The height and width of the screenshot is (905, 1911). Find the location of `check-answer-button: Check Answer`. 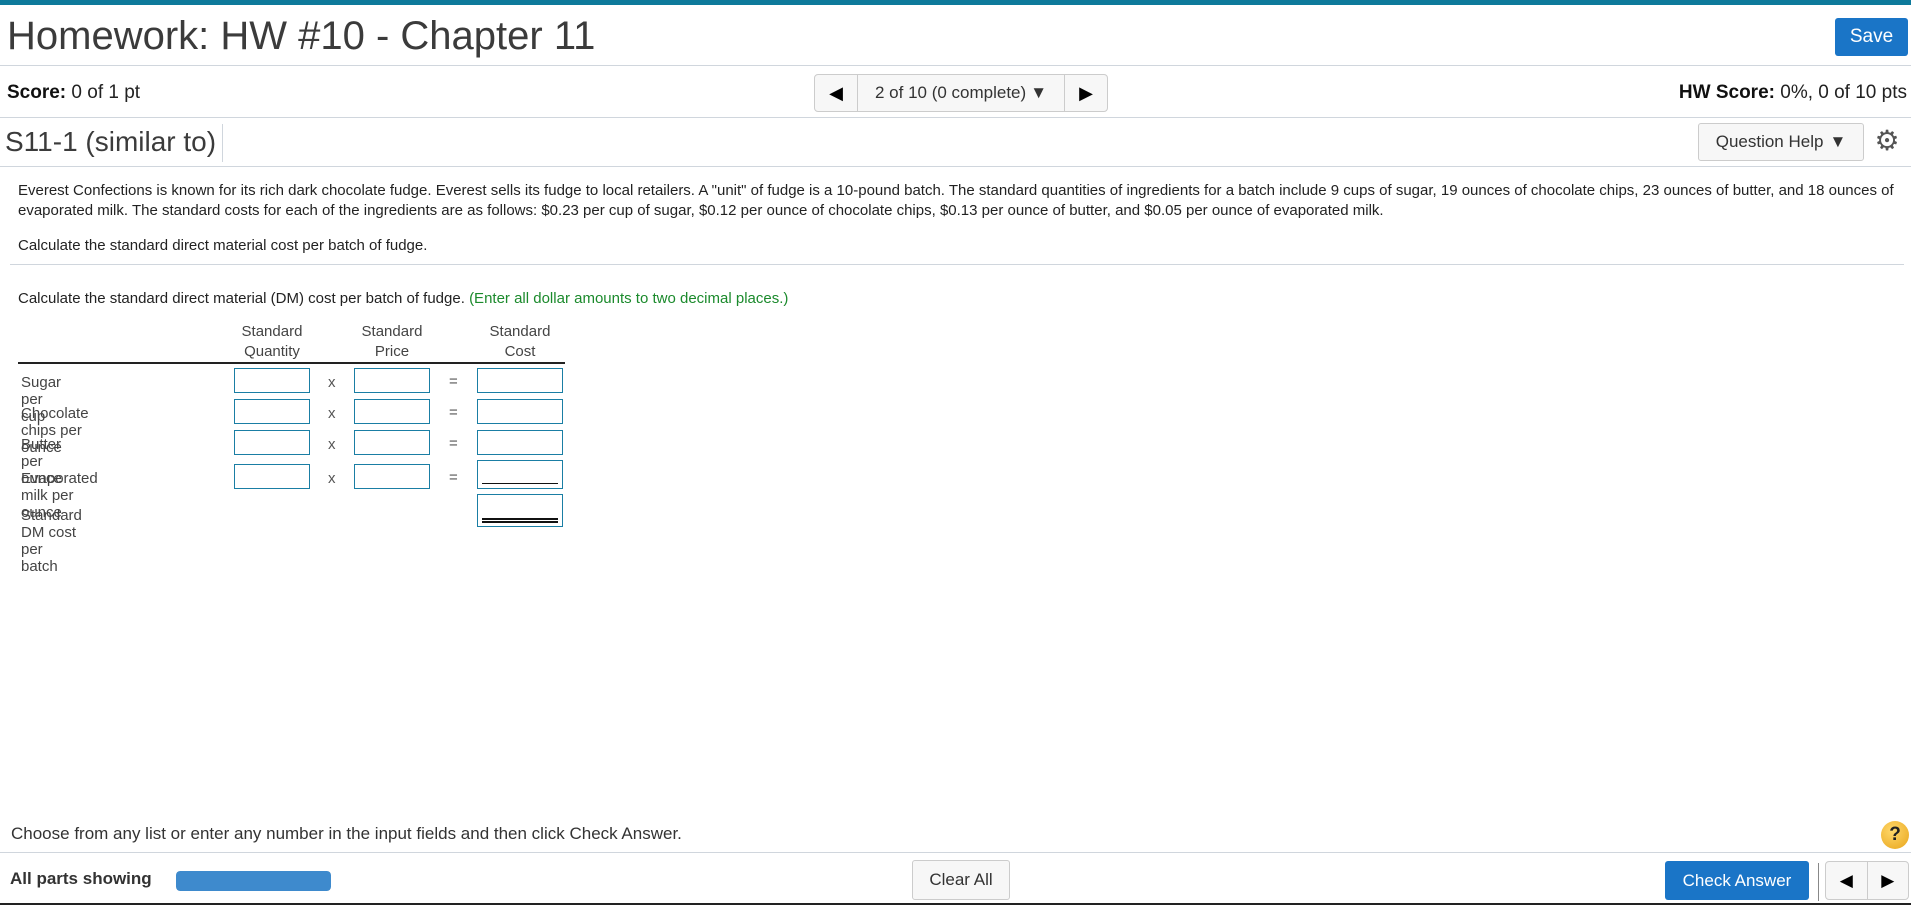

check-answer-button: Check Answer is located at coordinates (1737, 880).